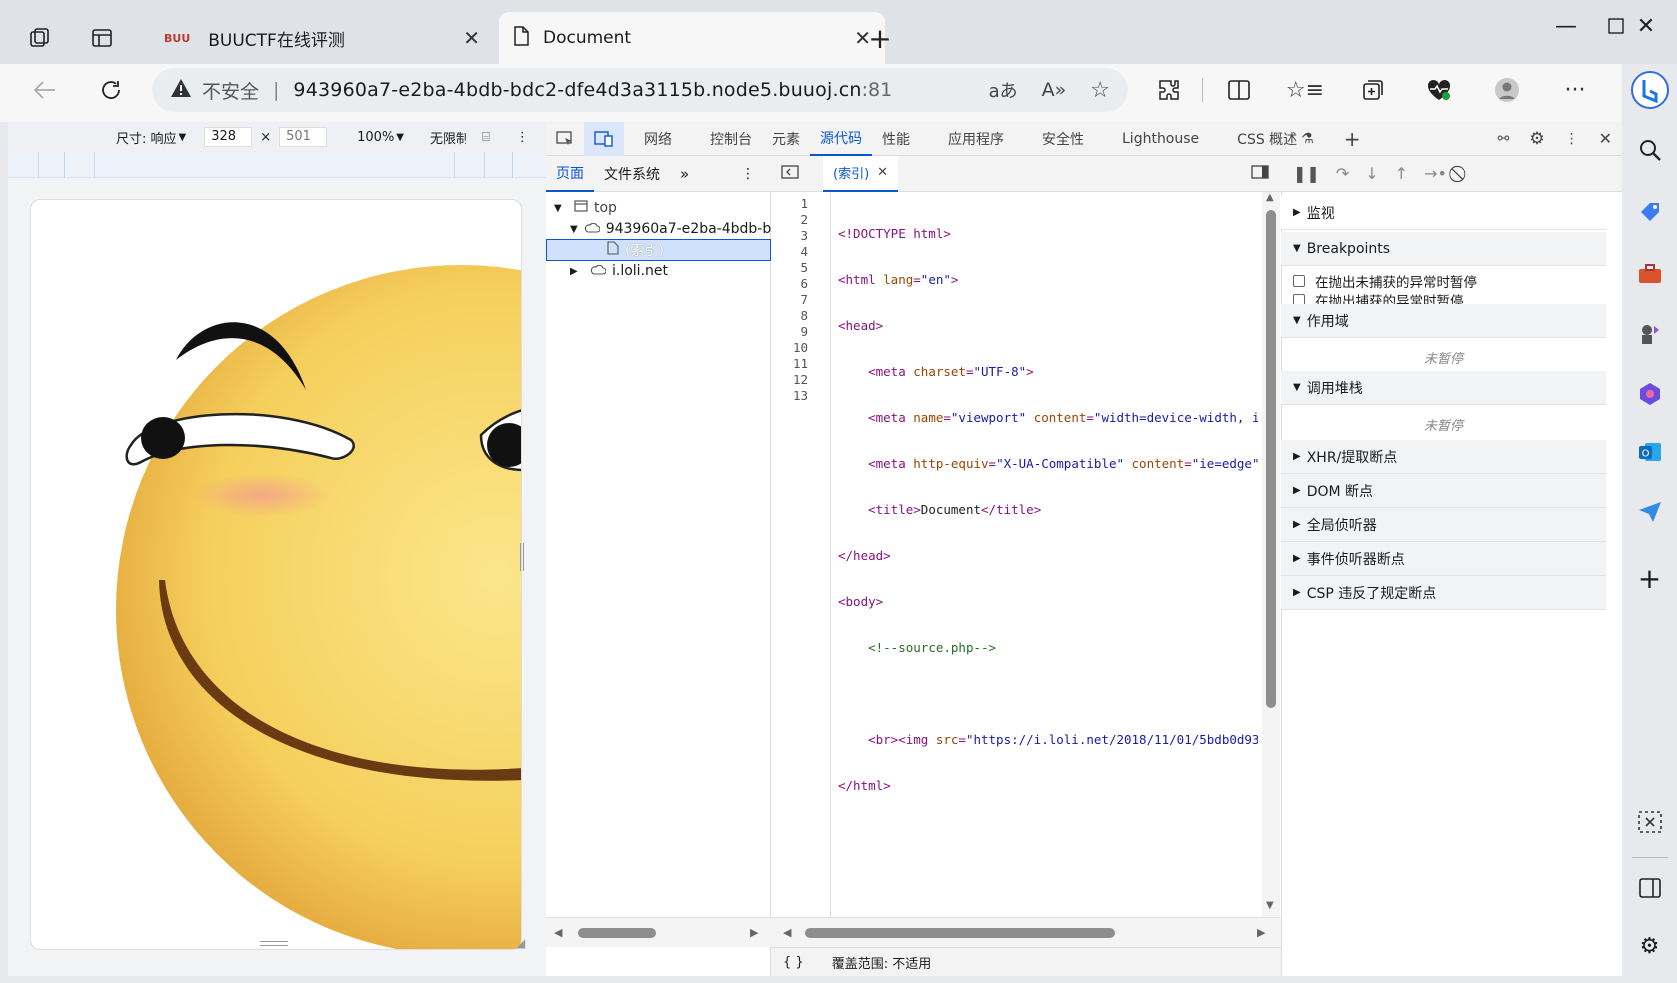 The image size is (1677, 983). What do you see at coordinates (789, 204) in the screenshot?
I see `line-number: 1` at bounding box center [789, 204].